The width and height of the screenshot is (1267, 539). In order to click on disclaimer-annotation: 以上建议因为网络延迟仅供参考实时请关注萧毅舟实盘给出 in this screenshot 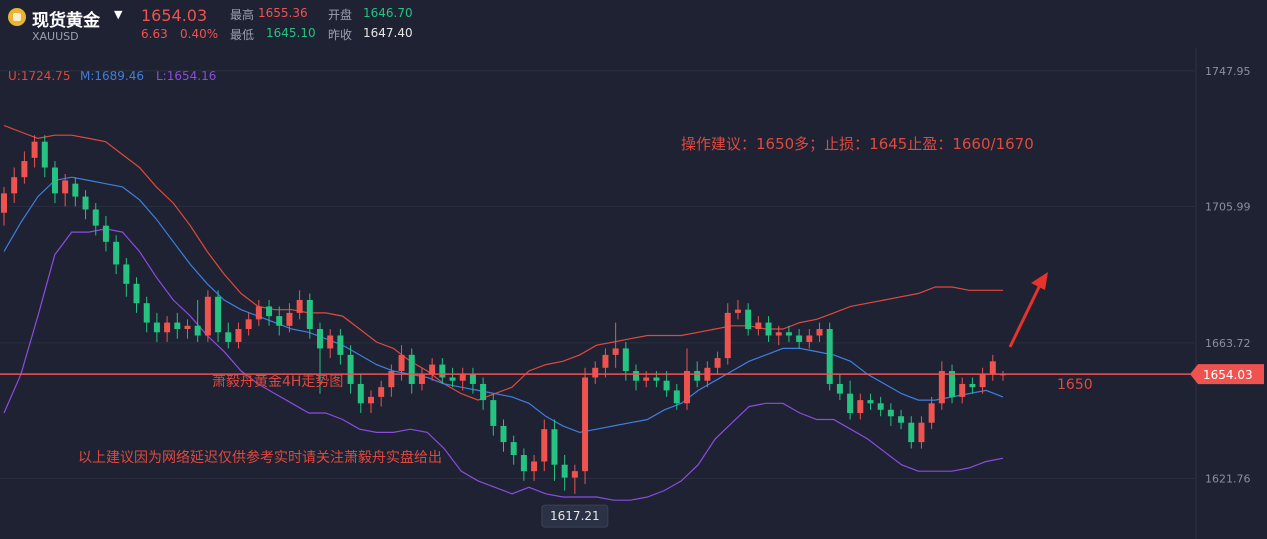, I will do `click(260, 457)`.